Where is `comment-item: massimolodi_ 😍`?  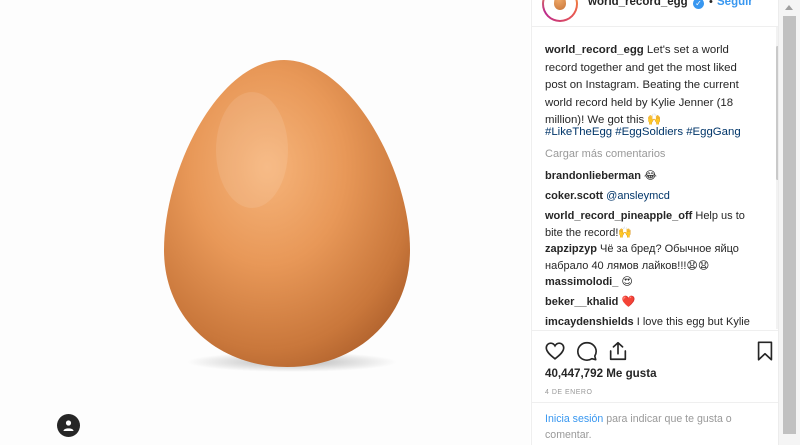 comment-item: massimolodi_ 😍 is located at coordinates (652, 282).